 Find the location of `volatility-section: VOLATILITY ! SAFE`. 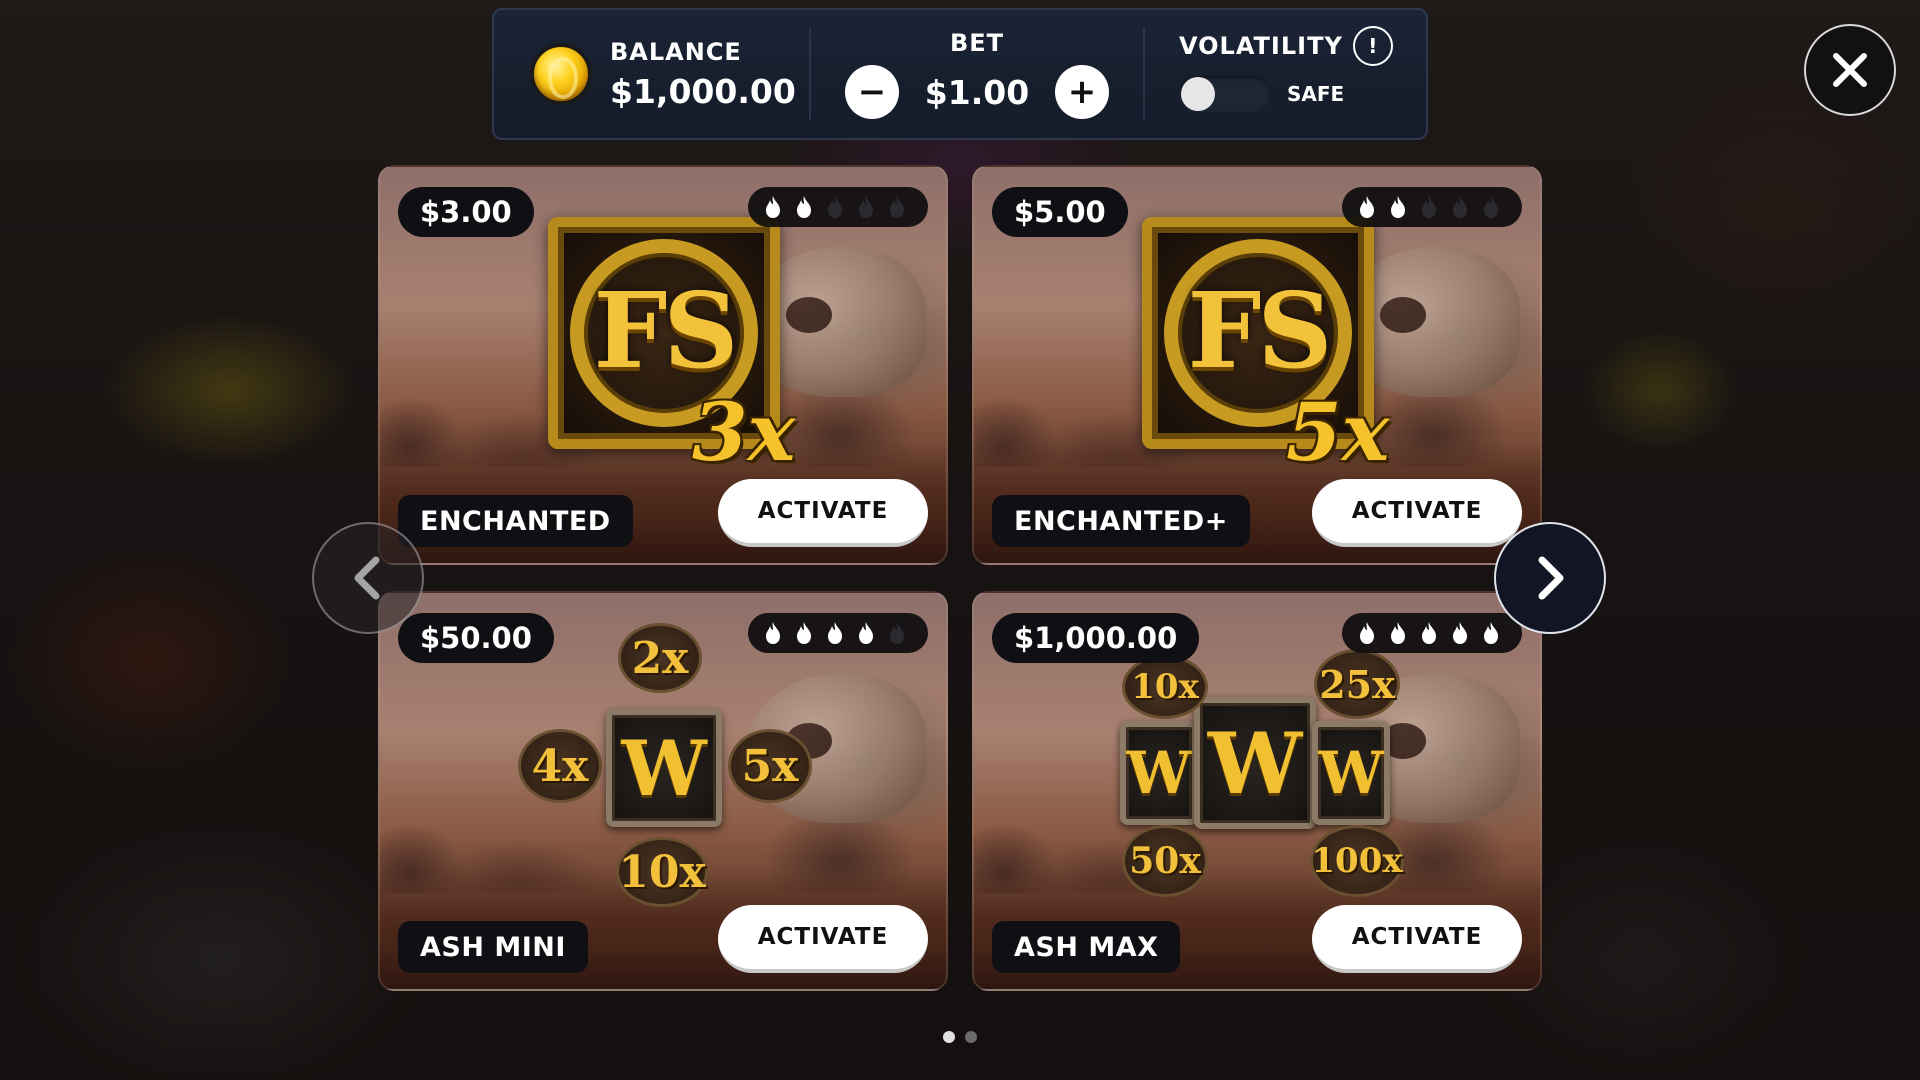

volatility-section: VOLATILITY ! SAFE is located at coordinates (1285, 74).